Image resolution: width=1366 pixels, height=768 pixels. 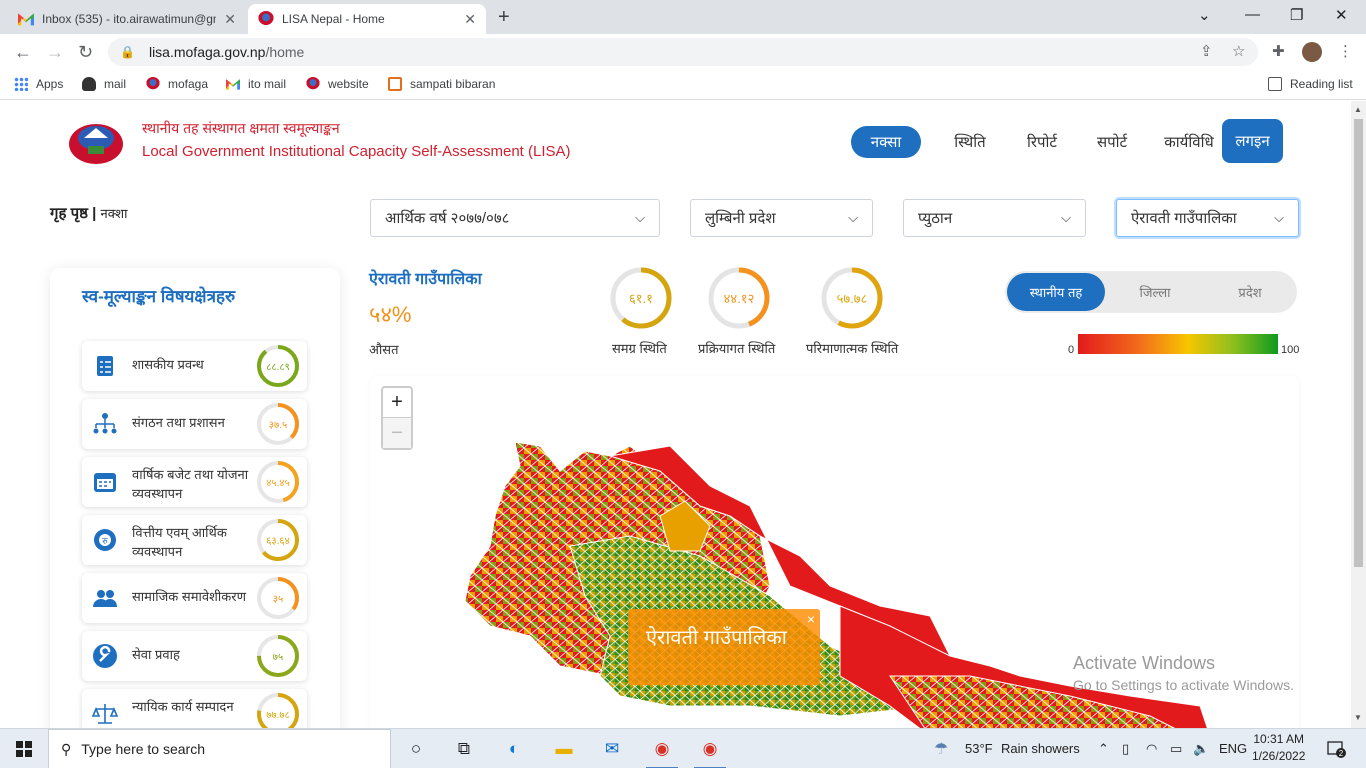 What do you see at coordinates (104, 84) in the screenshot?
I see `bookmark-mail: mail` at bounding box center [104, 84].